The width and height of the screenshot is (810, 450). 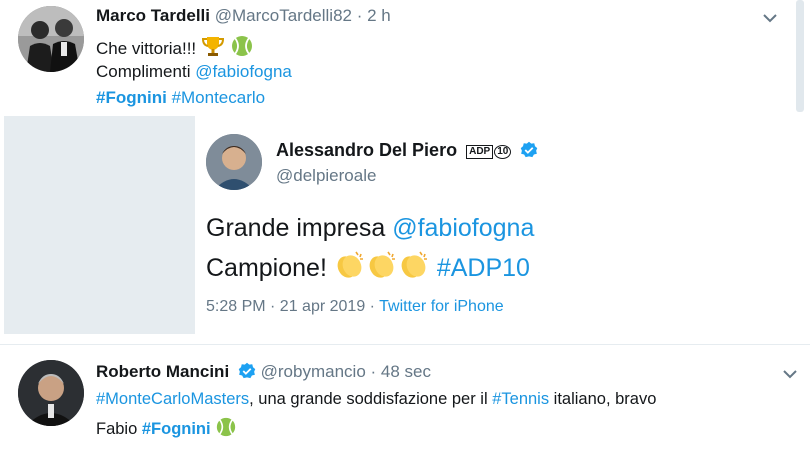 What do you see at coordinates (374, 15) in the screenshot?
I see `tweet-time: · 2 h` at bounding box center [374, 15].